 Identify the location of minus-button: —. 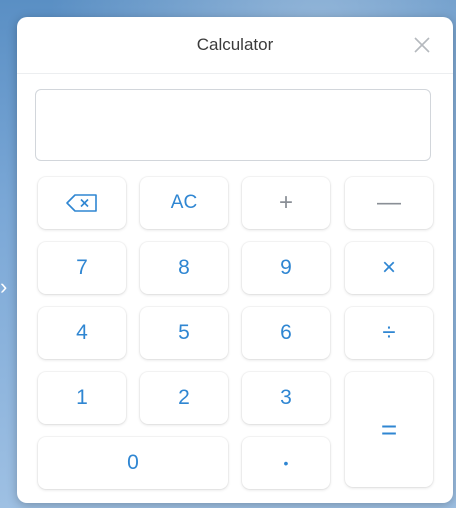
(389, 203).